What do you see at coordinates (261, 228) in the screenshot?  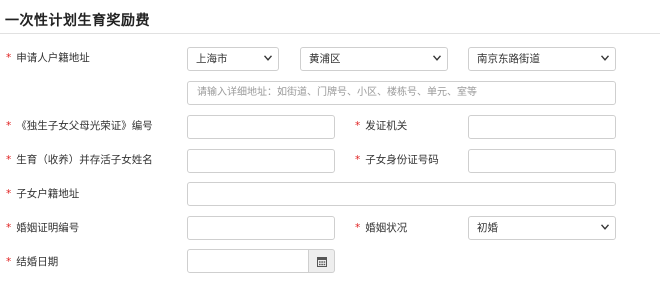 I see `marriage-cert-input` at bounding box center [261, 228].